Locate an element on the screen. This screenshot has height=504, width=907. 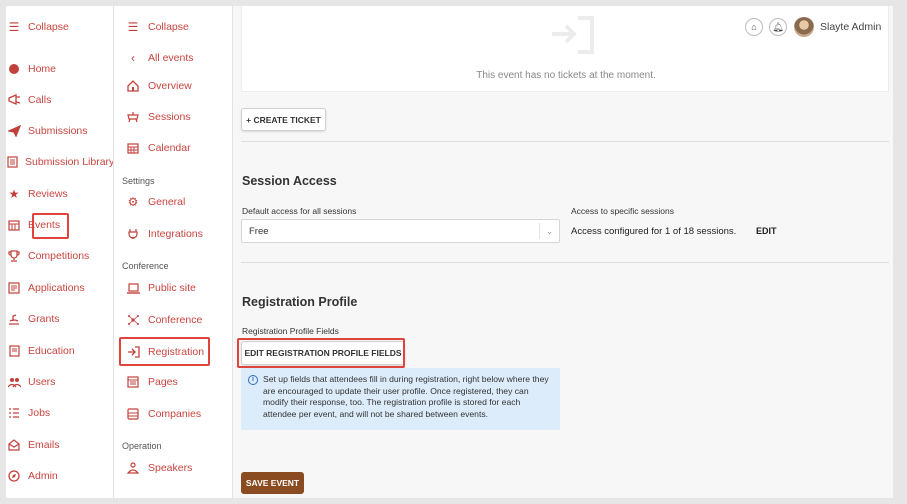
sidebar-item-label: Education is located at coordinates (51, 351).